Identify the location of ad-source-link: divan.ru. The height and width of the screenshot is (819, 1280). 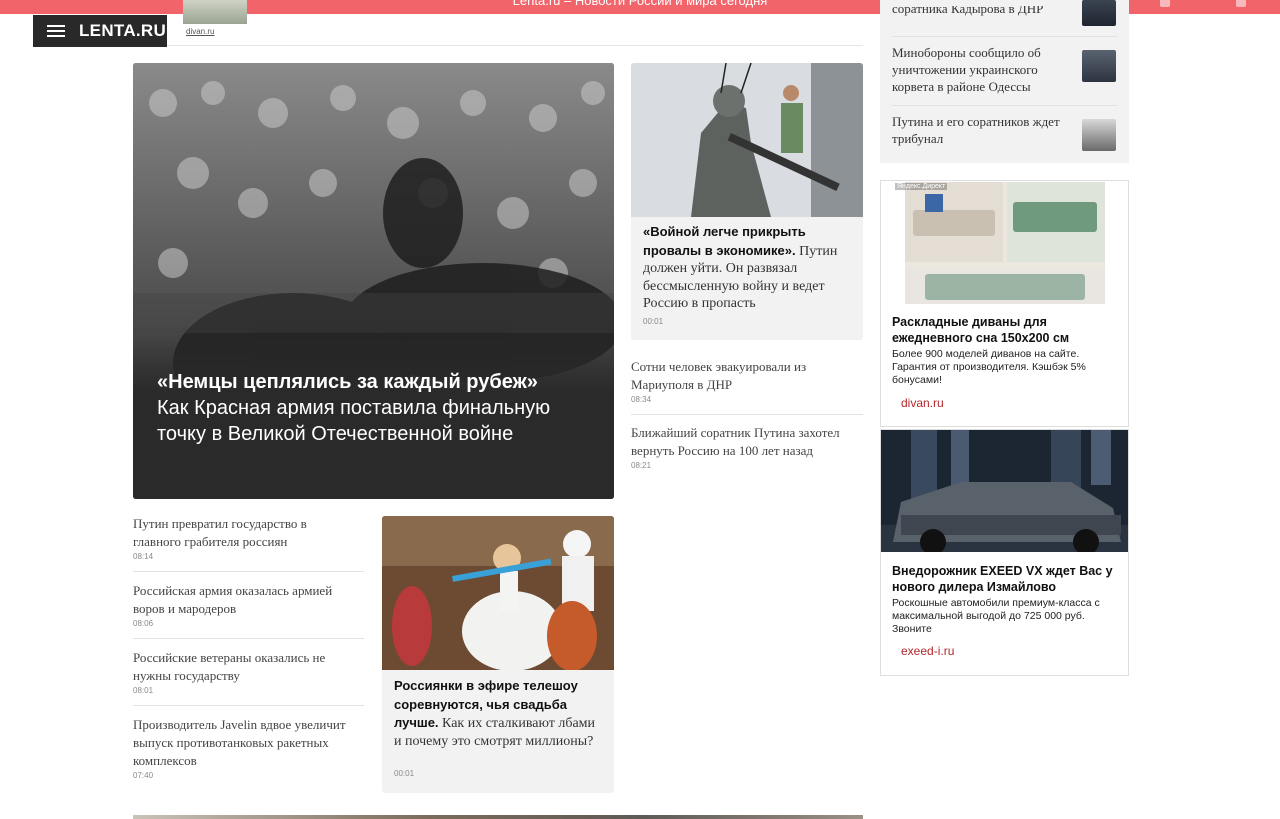
(200, 31).